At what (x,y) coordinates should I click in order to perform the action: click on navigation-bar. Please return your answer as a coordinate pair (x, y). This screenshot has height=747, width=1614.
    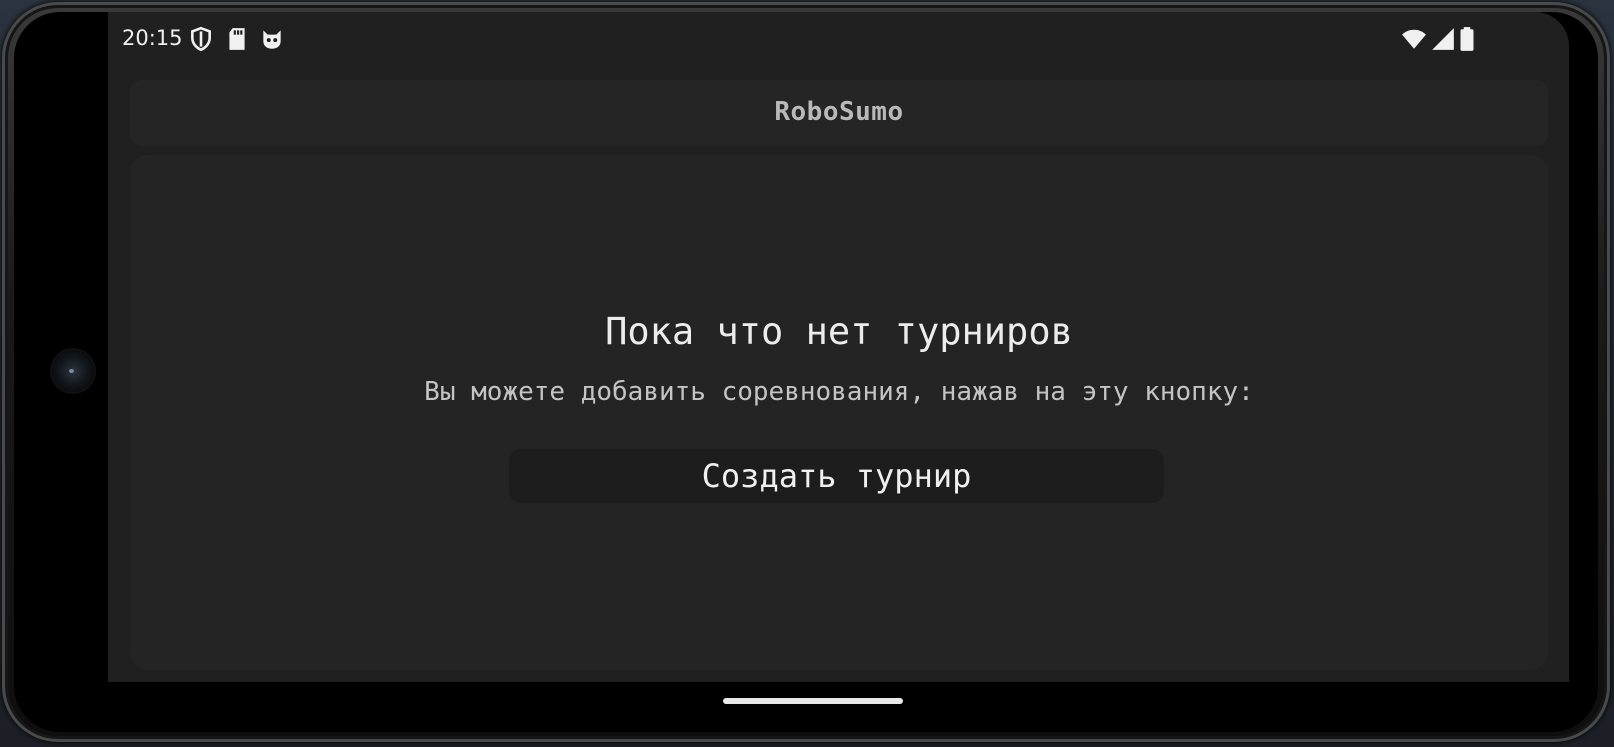
    Looking at the image, I should click on (818, 706).